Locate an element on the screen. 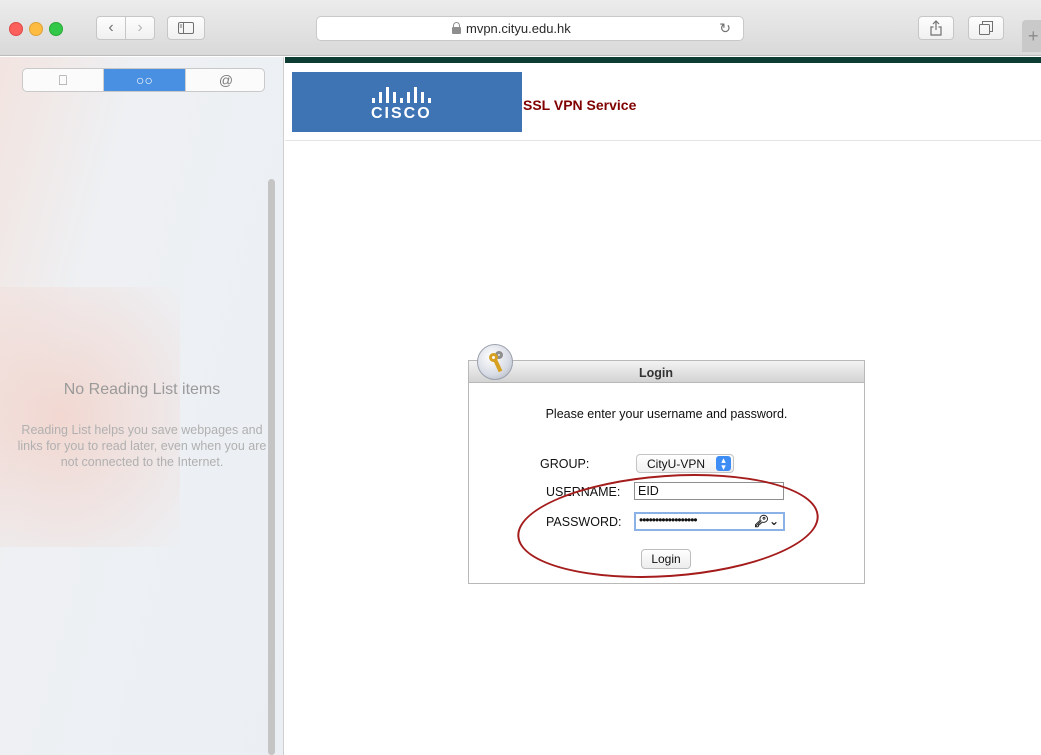 Image resolution: width=1041 pixels, height=755 pixels. minimize-window-button is located at coordinates (36, 29).